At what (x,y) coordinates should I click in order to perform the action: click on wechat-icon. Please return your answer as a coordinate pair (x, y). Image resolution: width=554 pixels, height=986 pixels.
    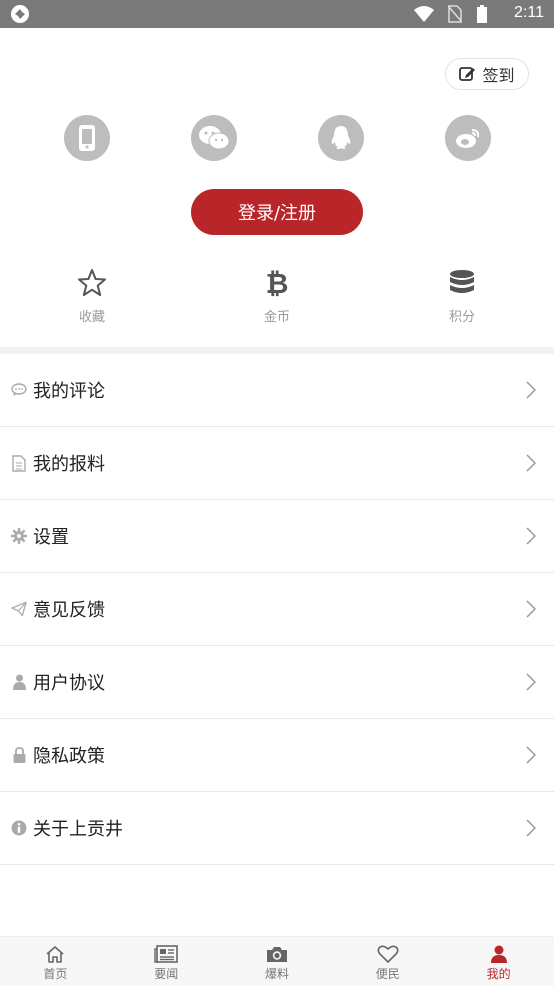
    Looking at the image, I should click on (214, 138).